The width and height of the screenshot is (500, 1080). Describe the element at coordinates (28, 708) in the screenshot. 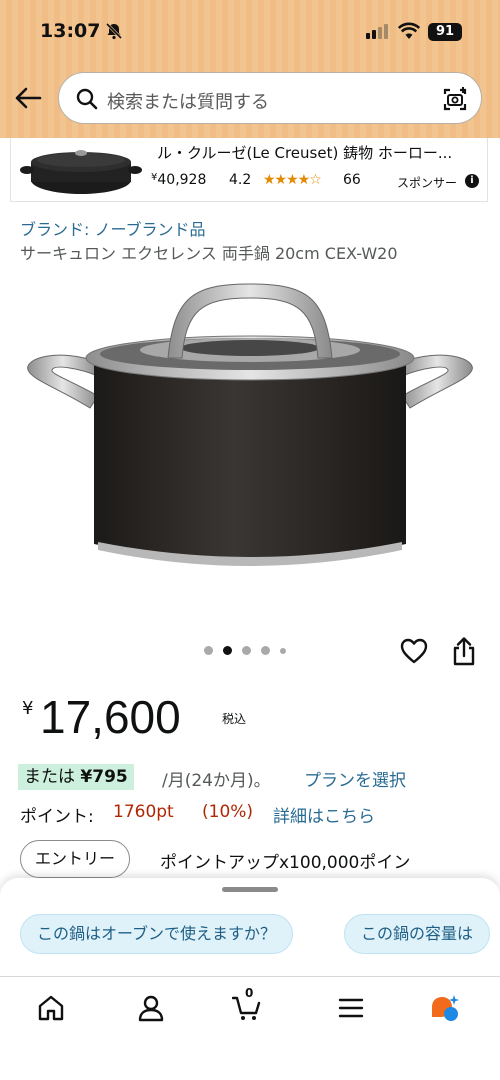

I see `price-currency: ¥` at that location.